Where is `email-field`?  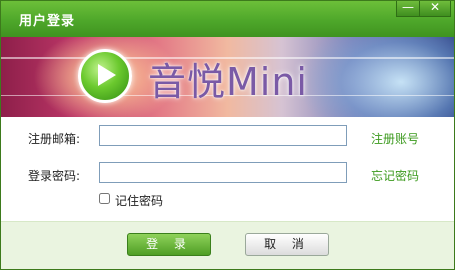 email-field is located at coordinates (223, 135).